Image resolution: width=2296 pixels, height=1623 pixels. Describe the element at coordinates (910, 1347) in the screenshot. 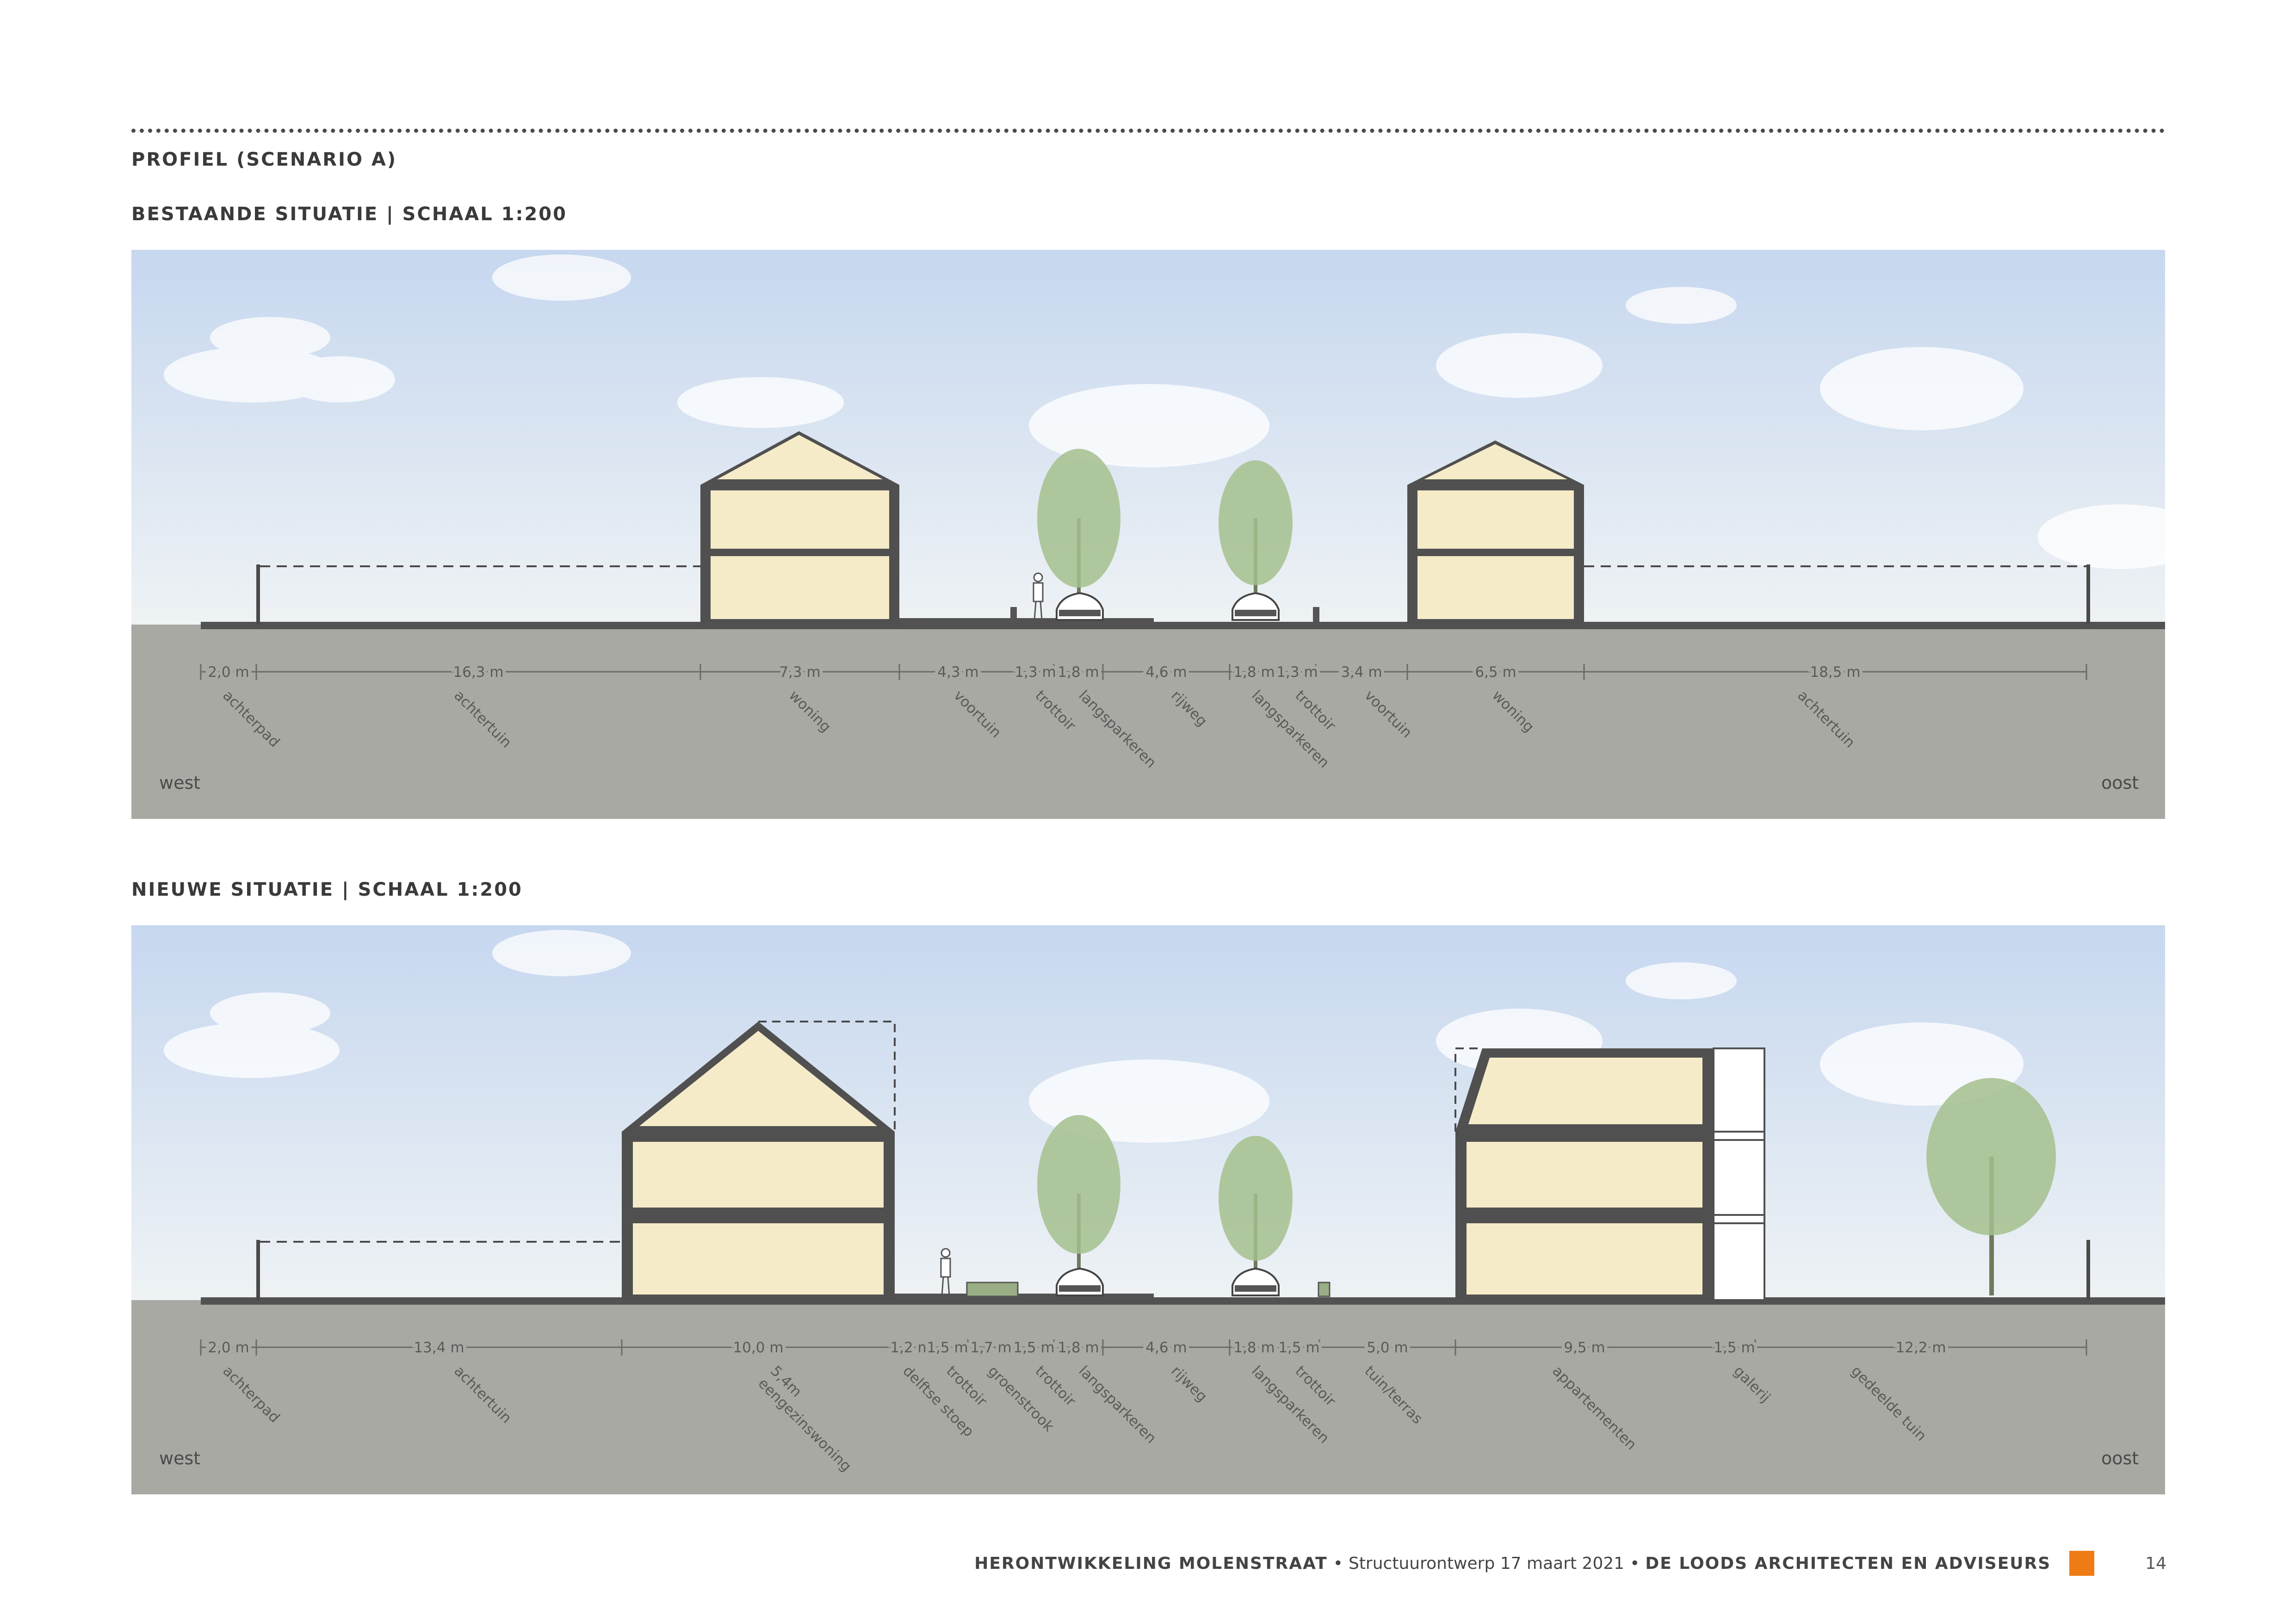

I see `dimension-label: 1,2 m` at that location.